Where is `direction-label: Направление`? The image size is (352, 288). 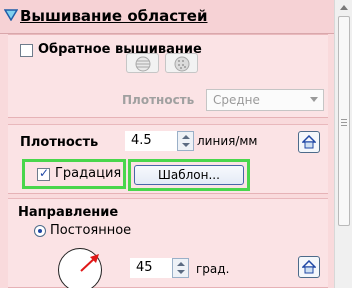
direction-label: Направление is located at coordinates (68, 212).